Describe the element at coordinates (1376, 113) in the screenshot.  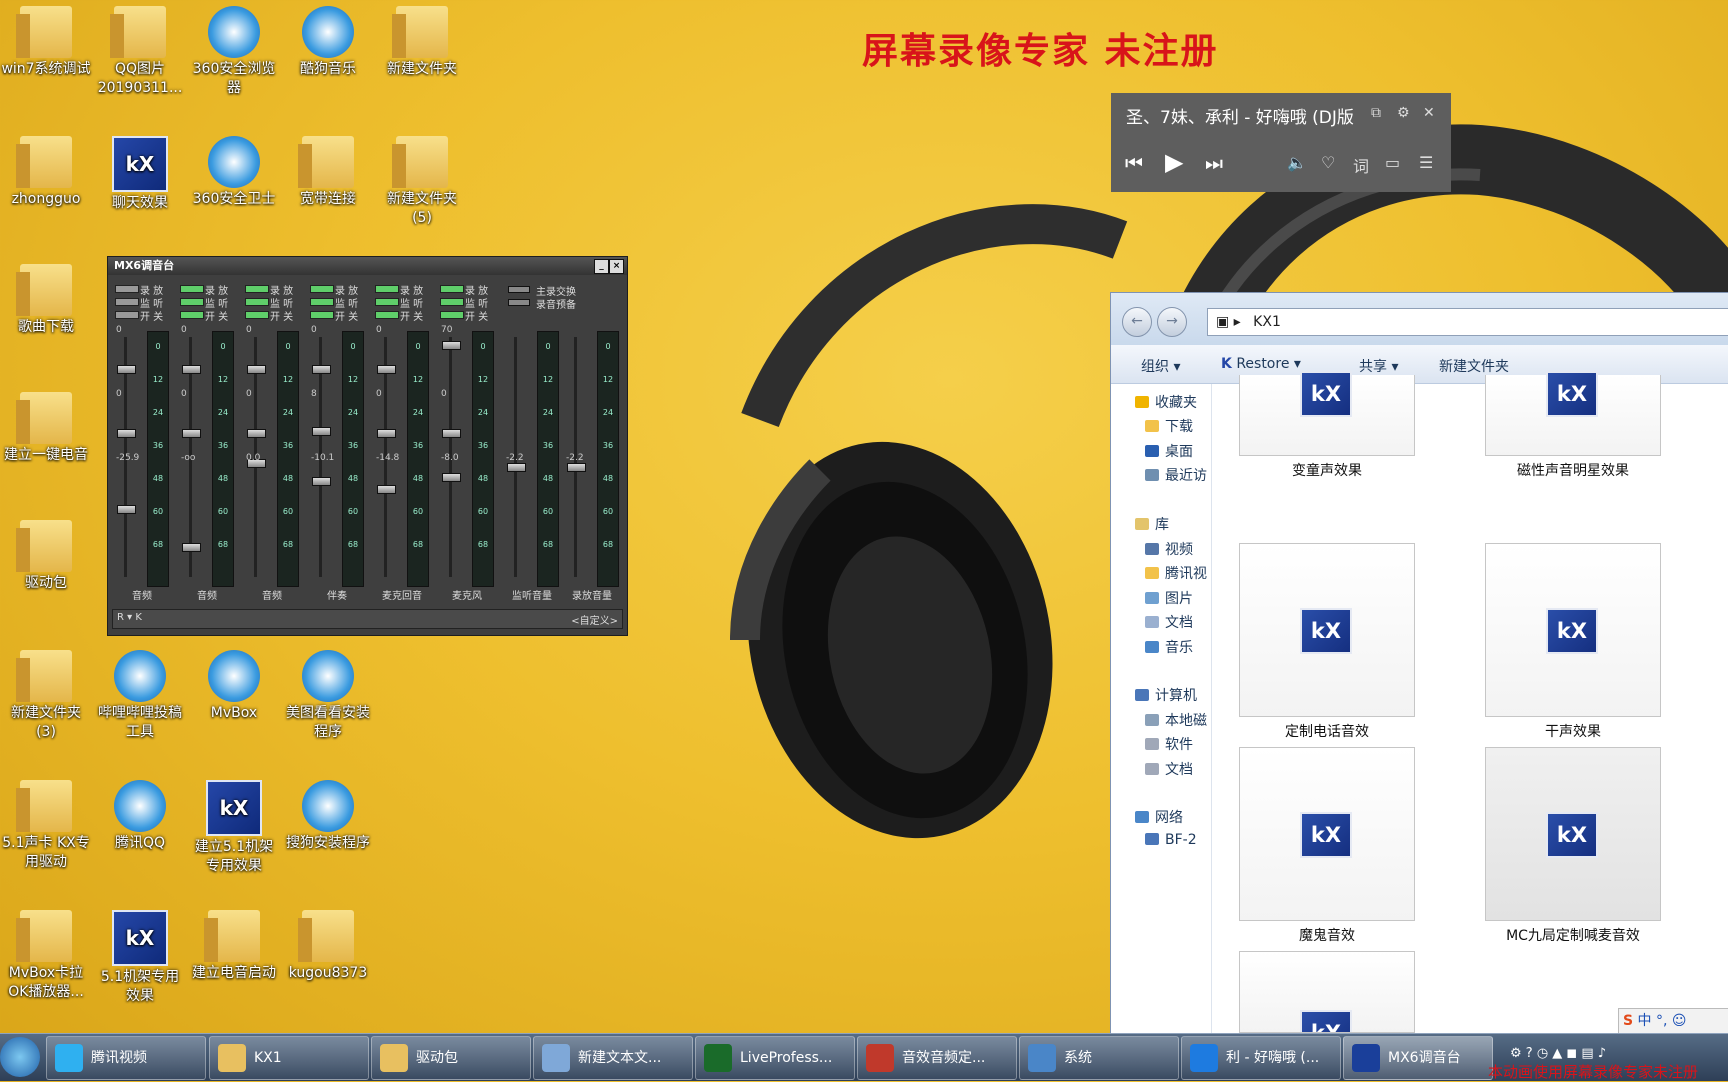
I see `mini-mode-icon: ⧉` at that location.